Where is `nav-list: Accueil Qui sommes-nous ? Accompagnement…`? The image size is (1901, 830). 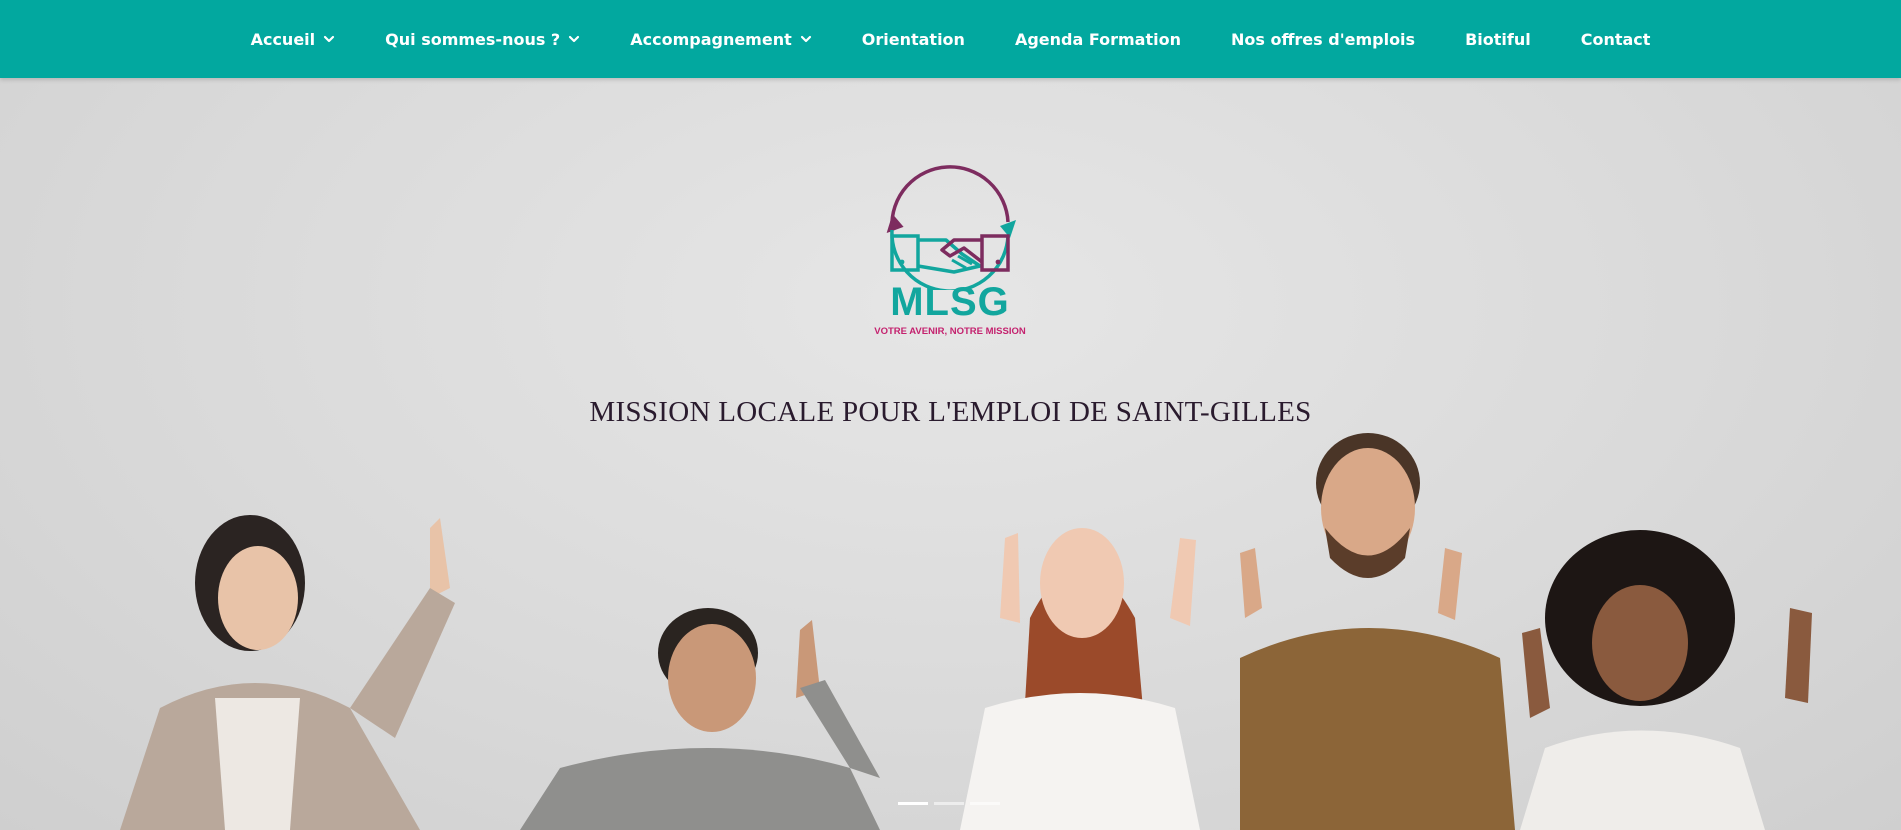
nav-list: Accueil Qui sommes-nous ? Accompagnement… is located at coordinates (950, 39).